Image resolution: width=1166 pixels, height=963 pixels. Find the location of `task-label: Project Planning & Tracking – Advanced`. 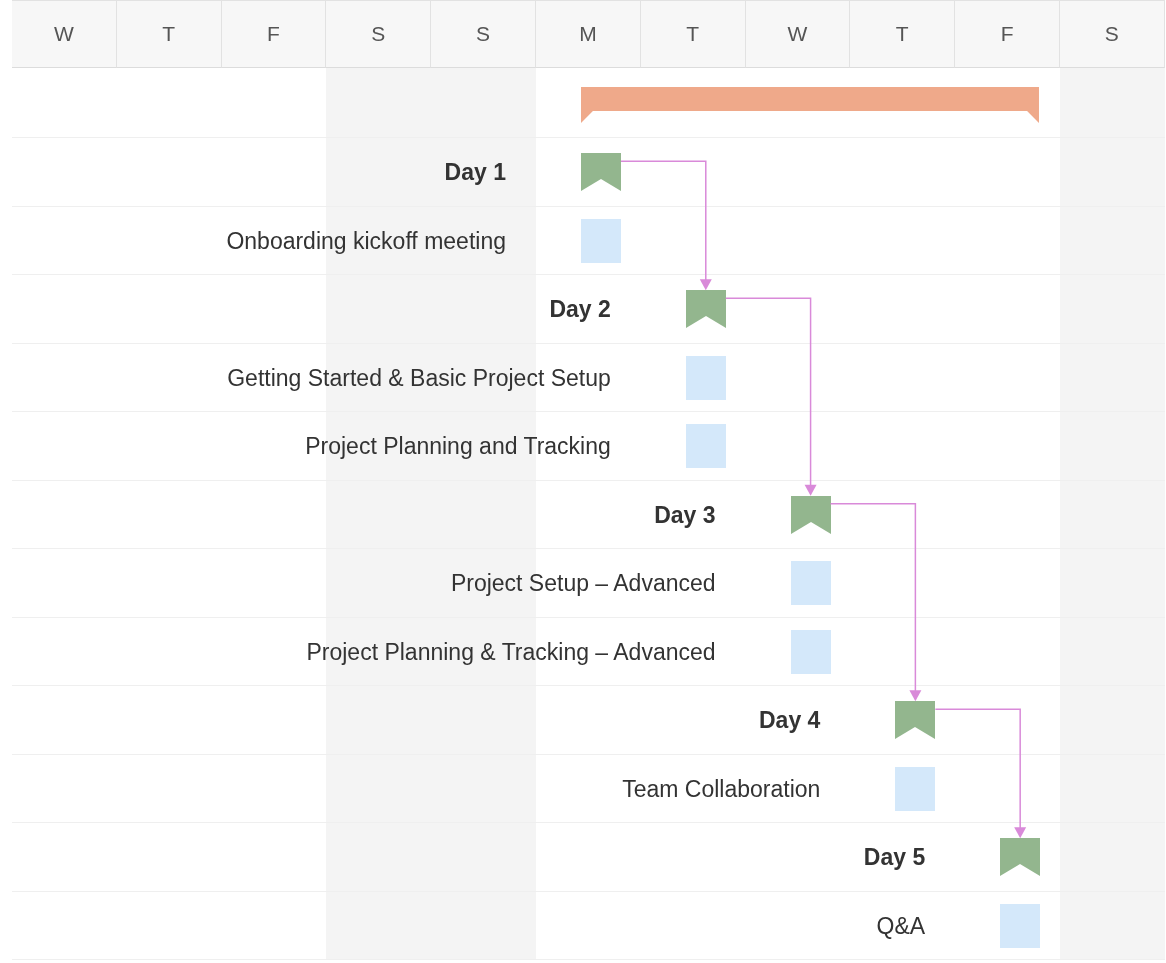

task-label: Project Planning & Tracking – Advanced is located at coordinates (511, 652).